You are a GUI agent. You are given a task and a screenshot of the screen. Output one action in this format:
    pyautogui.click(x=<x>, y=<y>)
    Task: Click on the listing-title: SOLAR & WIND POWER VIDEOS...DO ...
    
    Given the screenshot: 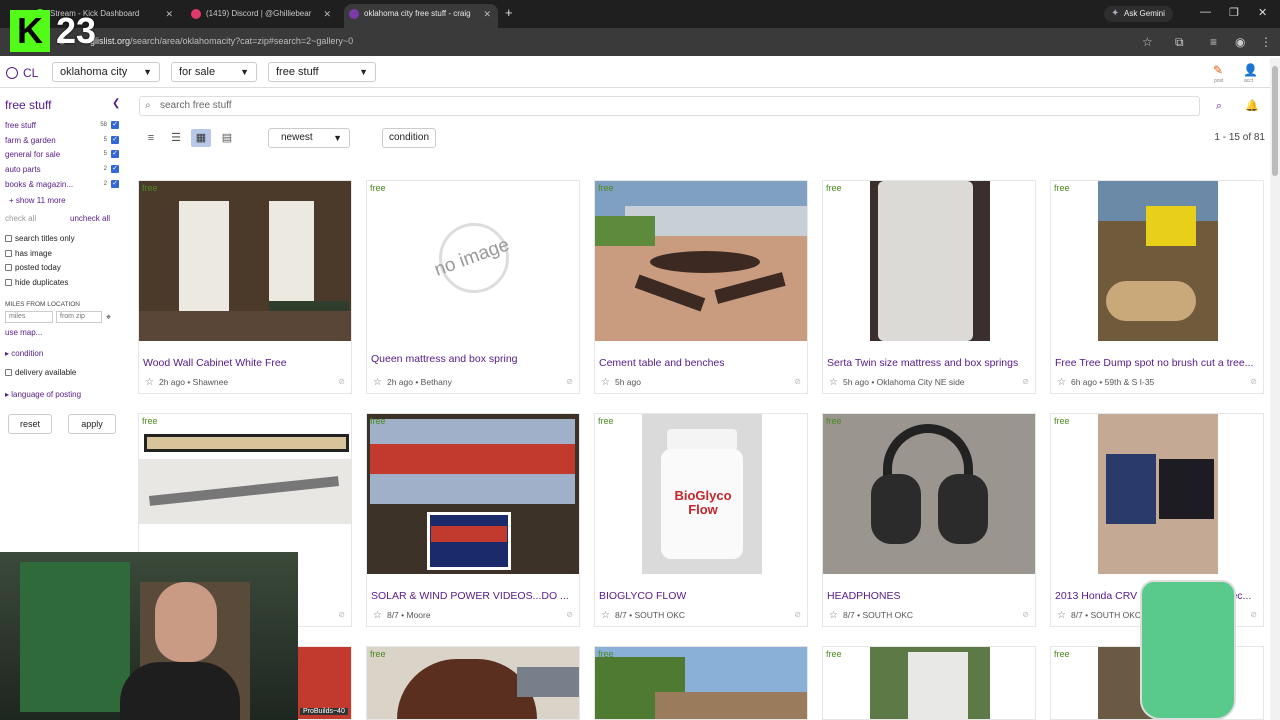 What is the action you would take?
    pyautogui.click(x=473, y=596)
    